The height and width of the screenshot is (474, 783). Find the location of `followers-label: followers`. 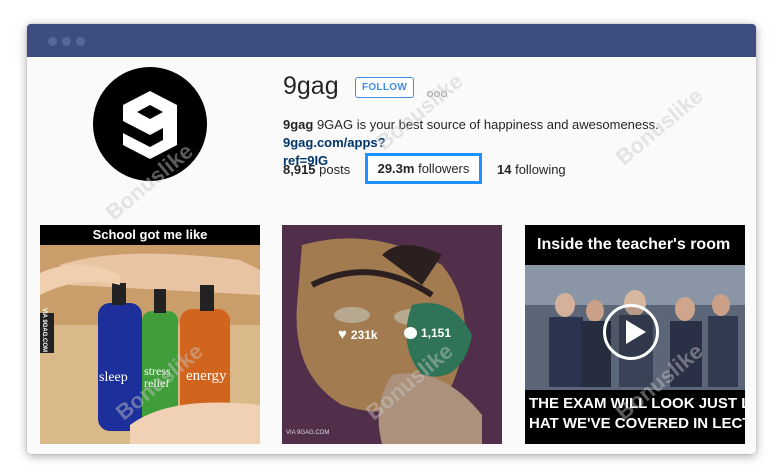

followers-label: followers is located at coordinates (442, 168).